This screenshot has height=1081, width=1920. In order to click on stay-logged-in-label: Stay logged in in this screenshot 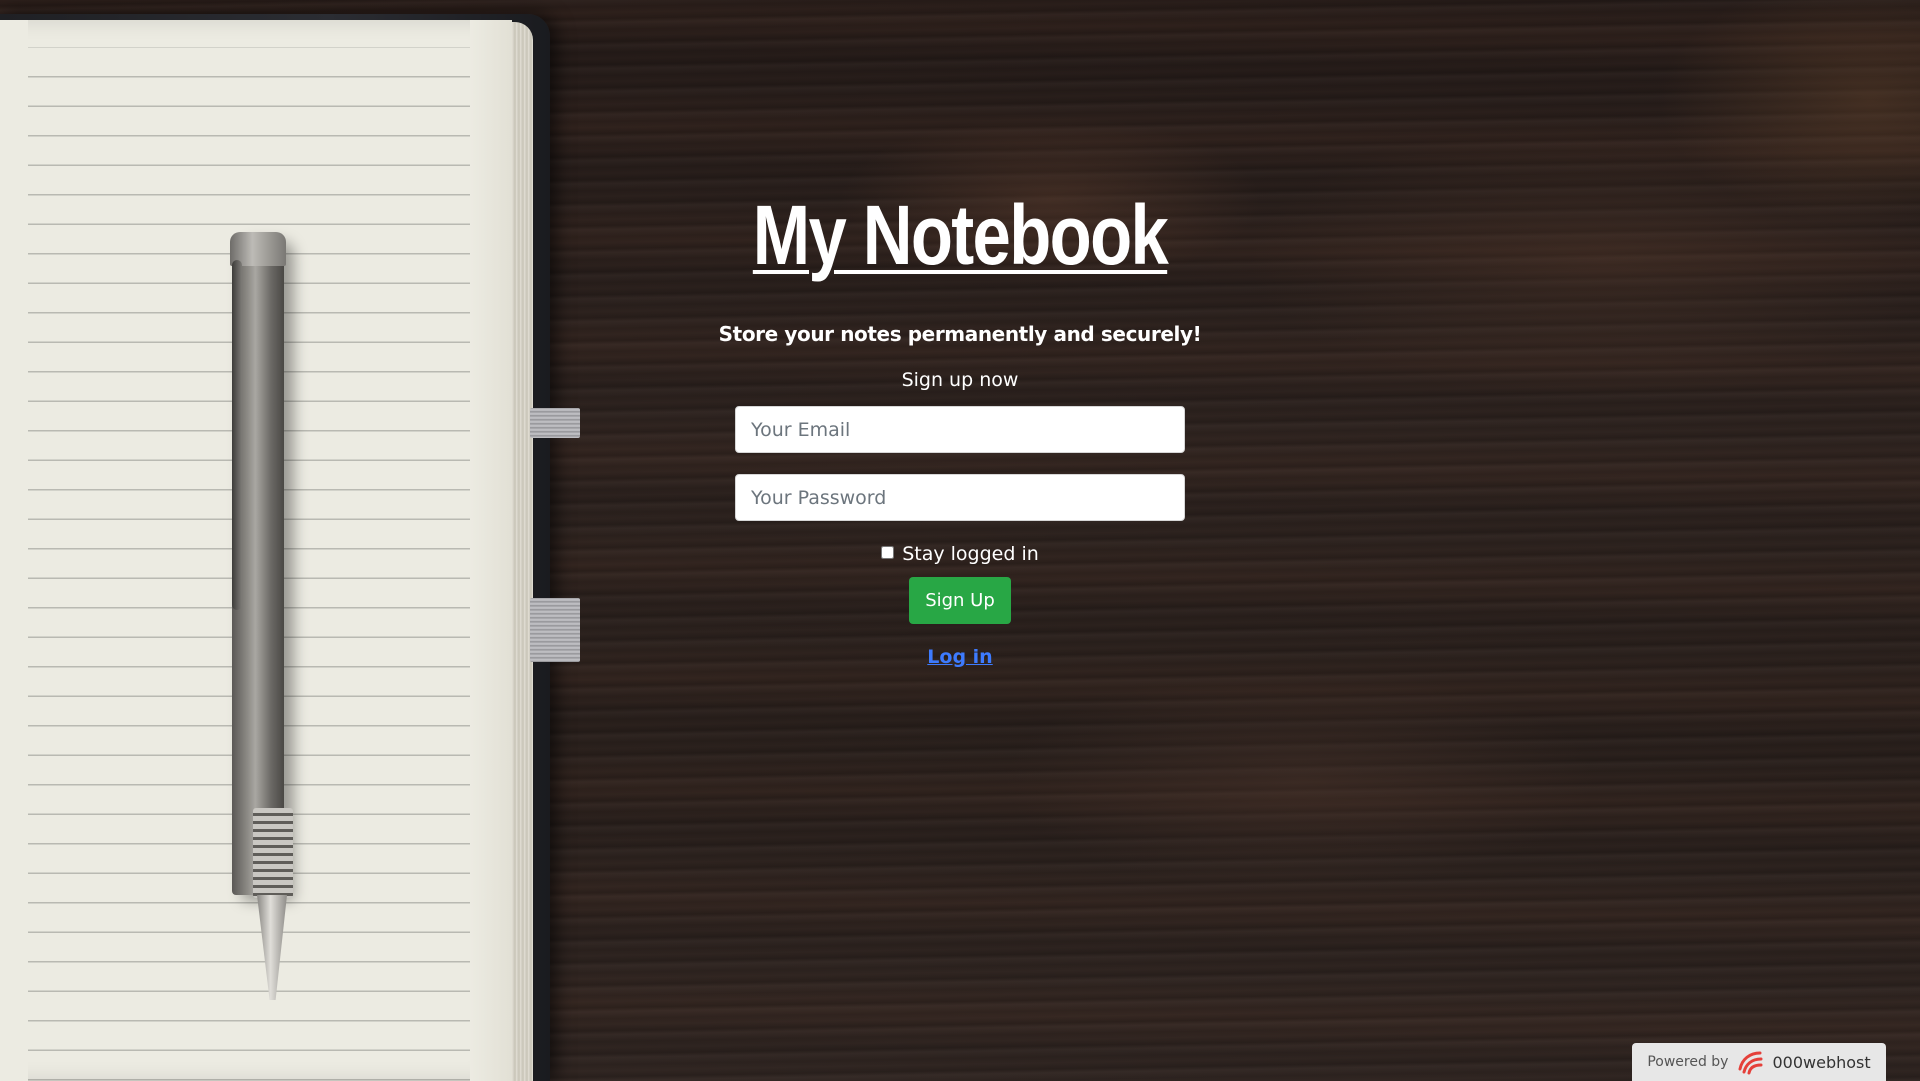, I will do `click(970, 554)`.